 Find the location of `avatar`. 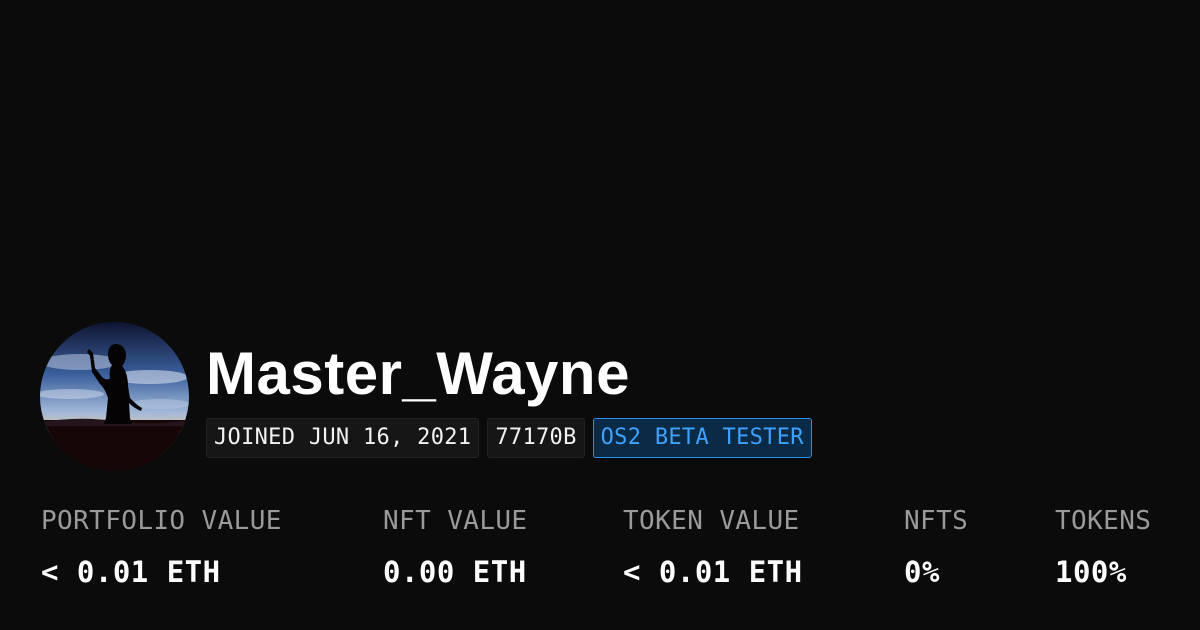

avatar is located at coordinates (114, 396).